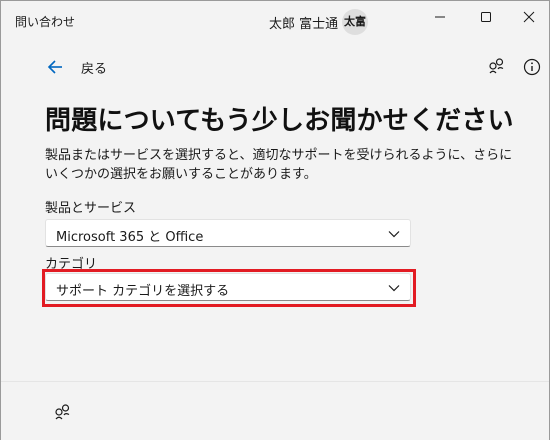 This screenshot has height=440, width=550. What do you see at coordinates (94, 67) in the screenshot?
I see `back-label: 戻る` at bounding box center [94, 67].